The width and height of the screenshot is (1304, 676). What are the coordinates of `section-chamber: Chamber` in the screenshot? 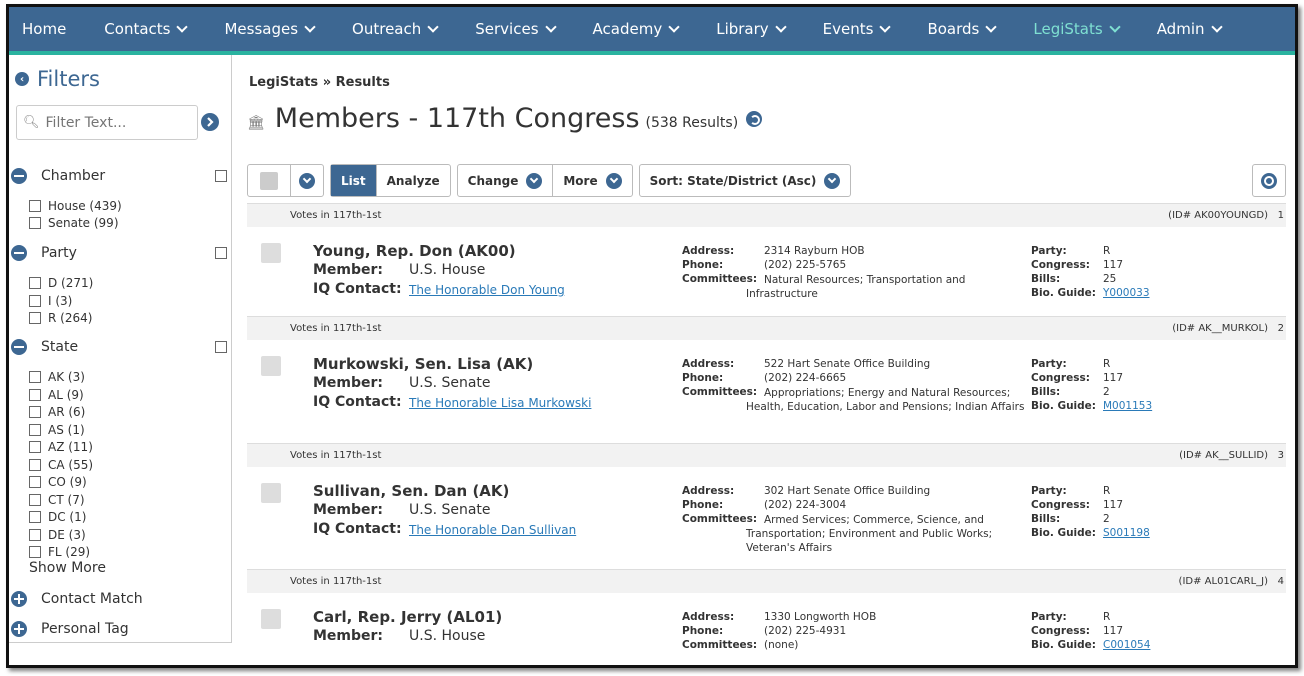 It's located at (119, 176).